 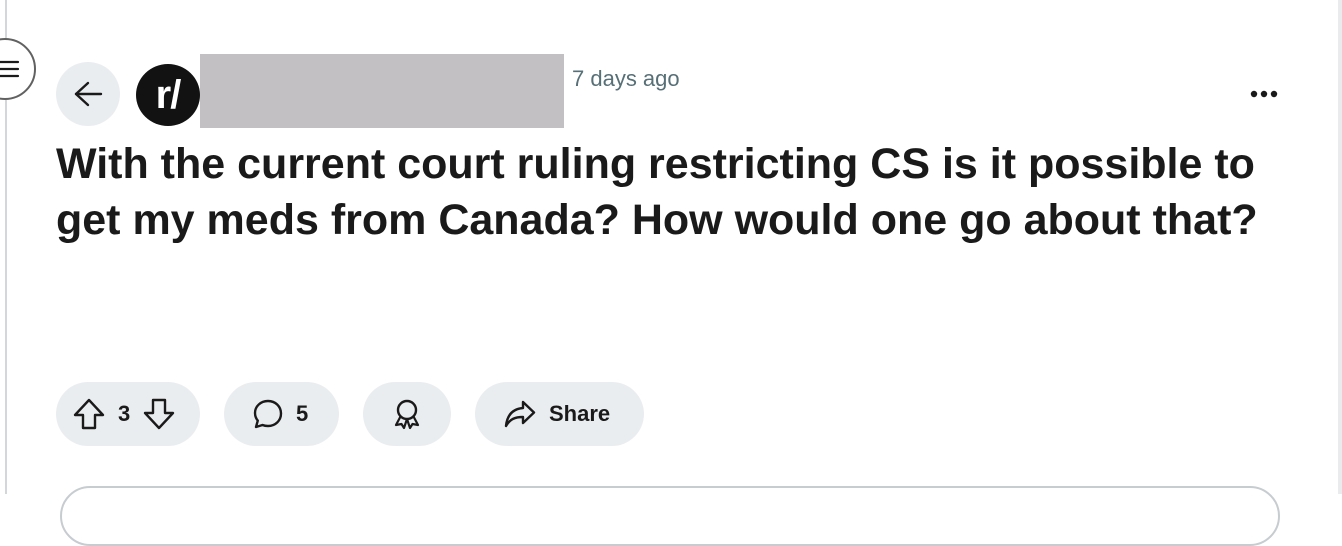 What do you see at coordinates (580, 413) in the screenshot?
I see `share-label: Share` at bounding box center [580, 413].